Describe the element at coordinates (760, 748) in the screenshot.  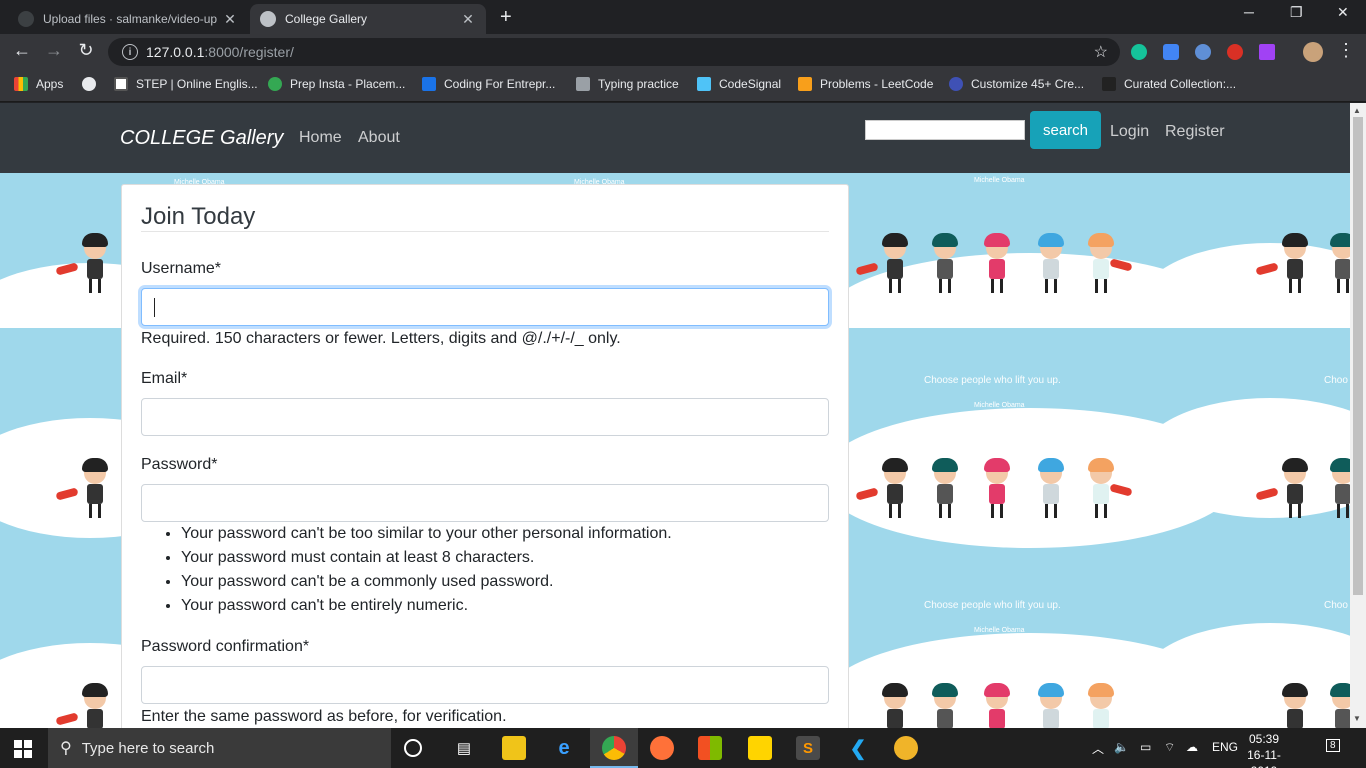
I see `sticky-notes-icon` at that location.